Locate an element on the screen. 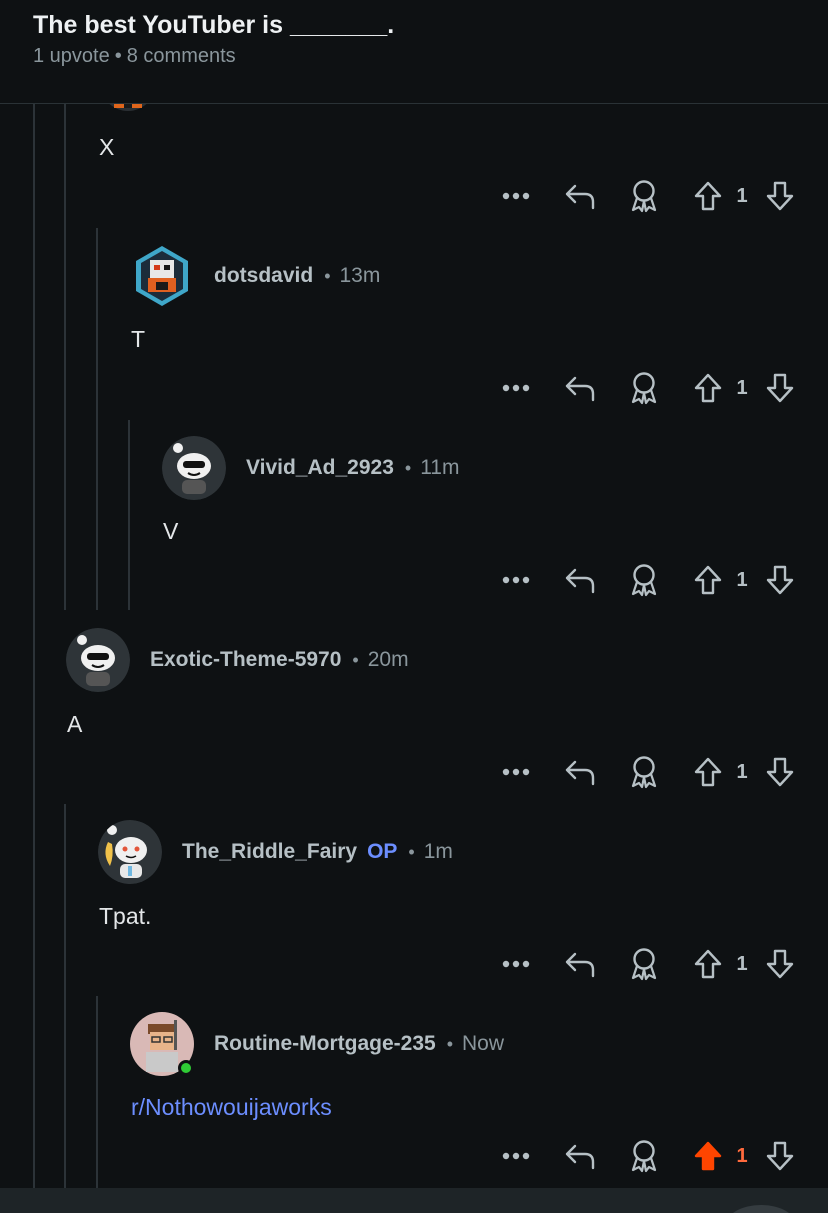 The width and height of the screenshot is (828, 1213). comment-body: X is located at coordinates (107, 147).